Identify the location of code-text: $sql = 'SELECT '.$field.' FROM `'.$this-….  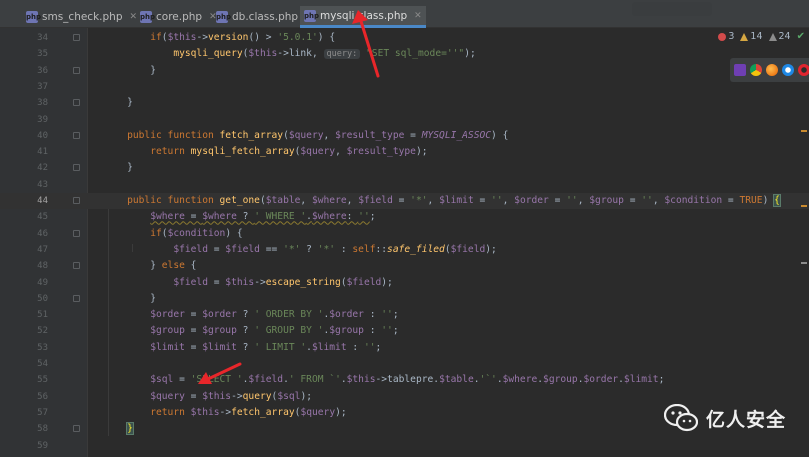
(384, 380).